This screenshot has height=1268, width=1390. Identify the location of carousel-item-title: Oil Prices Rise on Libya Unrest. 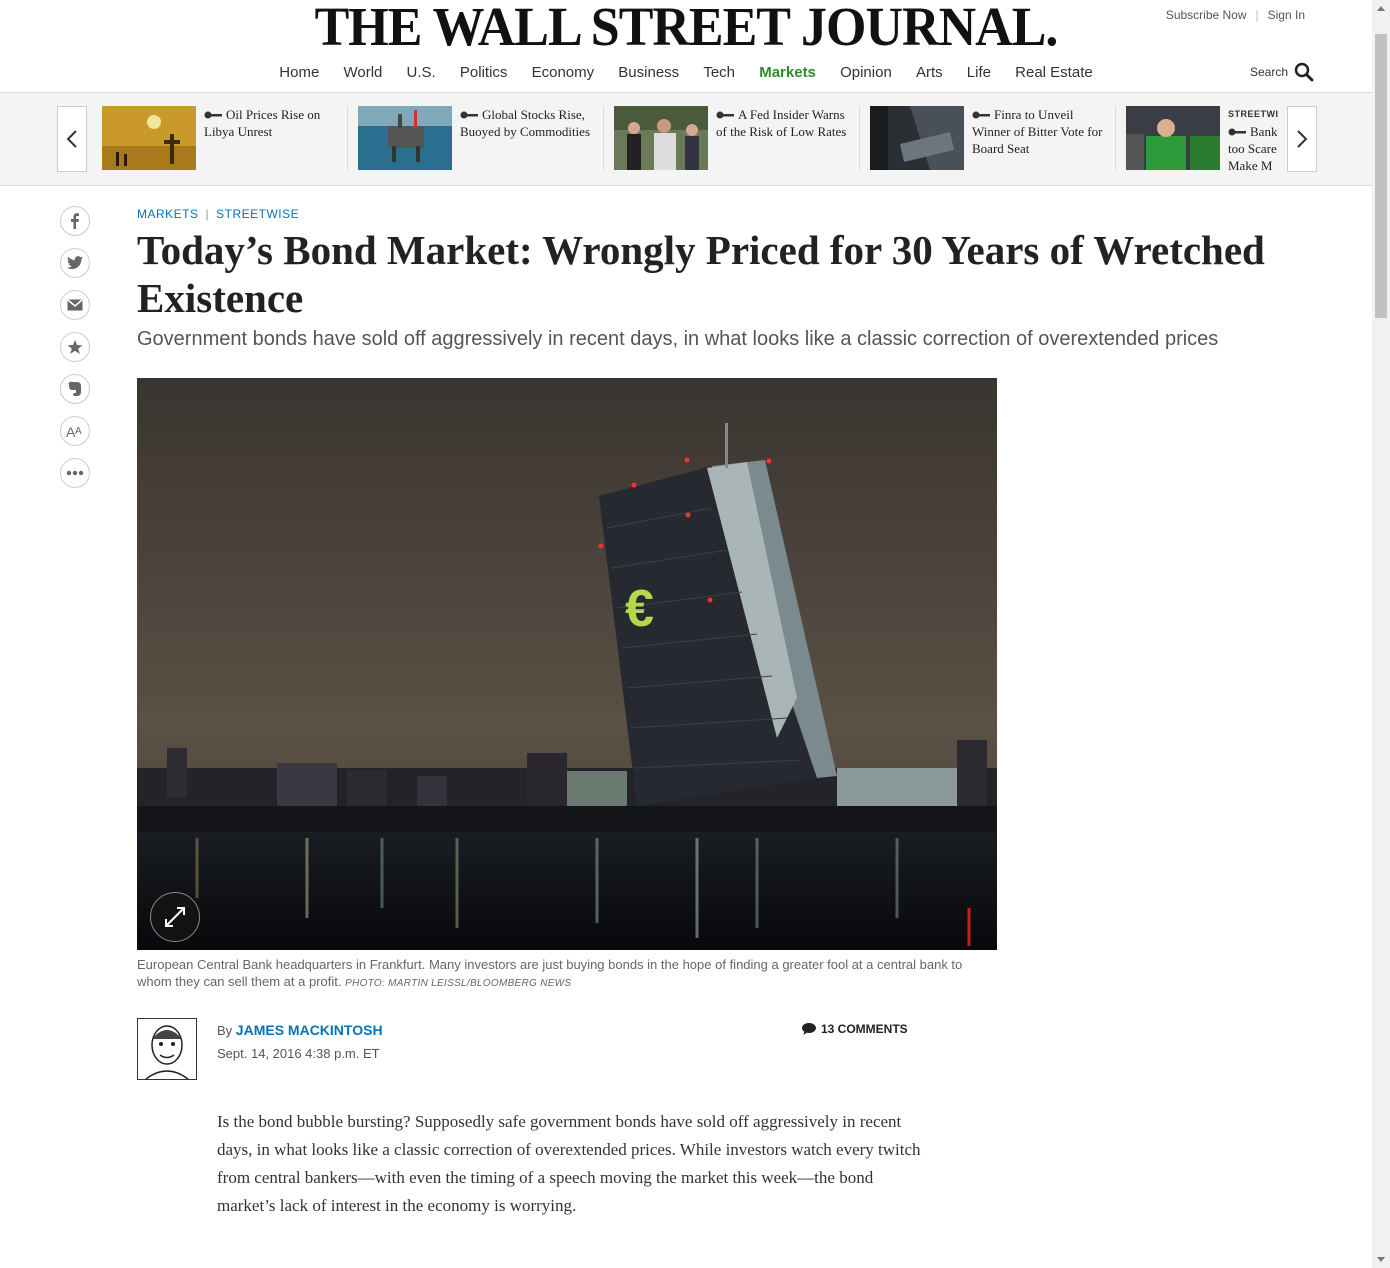
(270, 123).